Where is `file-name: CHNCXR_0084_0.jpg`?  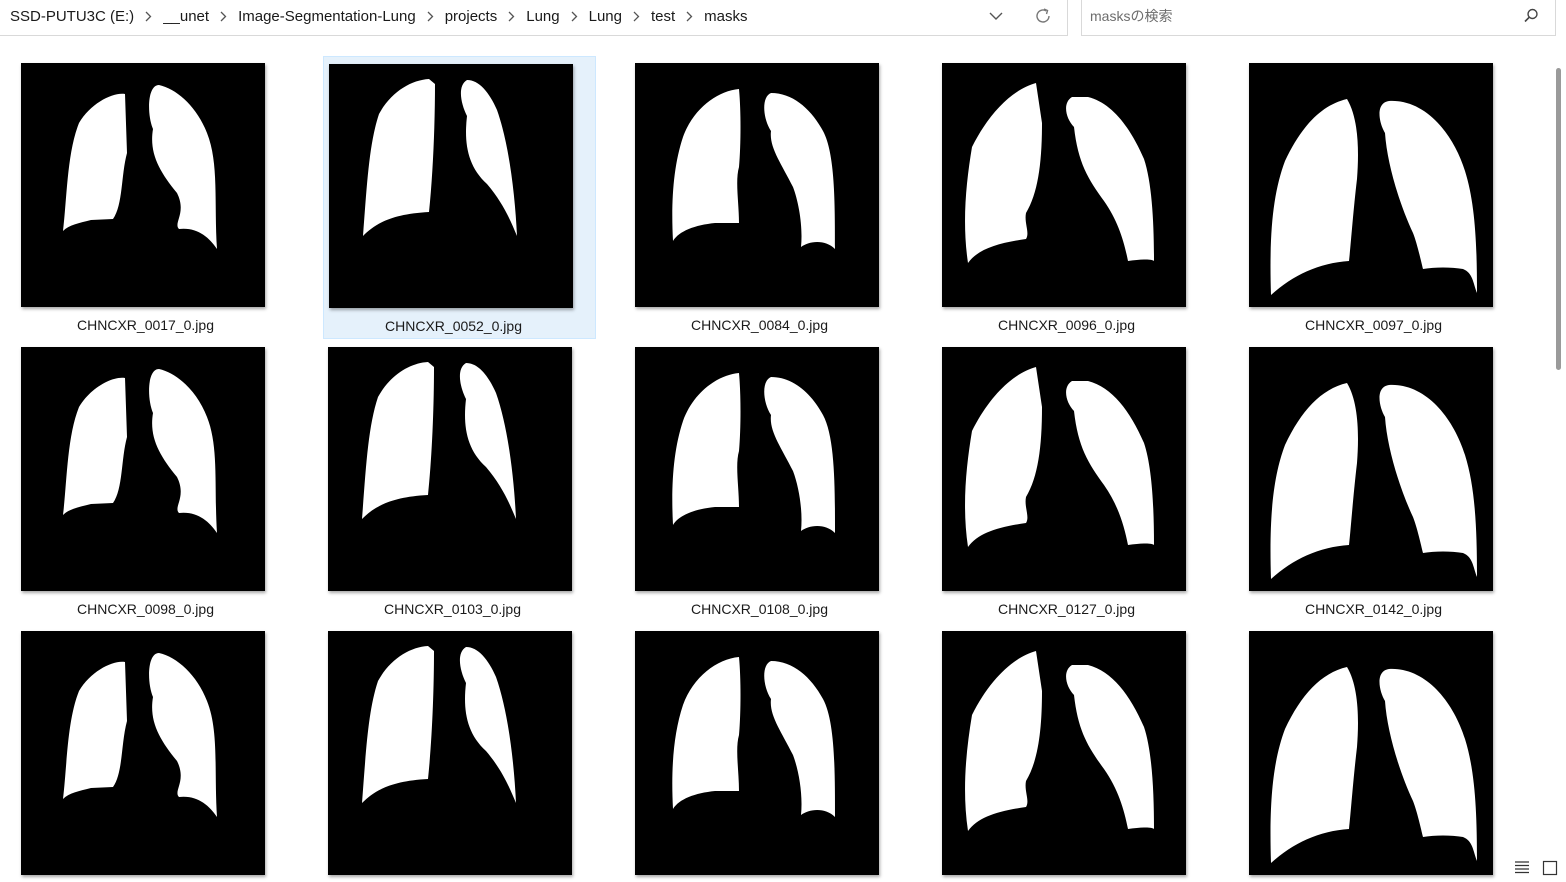
file-name: CHNCXR_0084_0.jpg is located at coordinates (759, 325).